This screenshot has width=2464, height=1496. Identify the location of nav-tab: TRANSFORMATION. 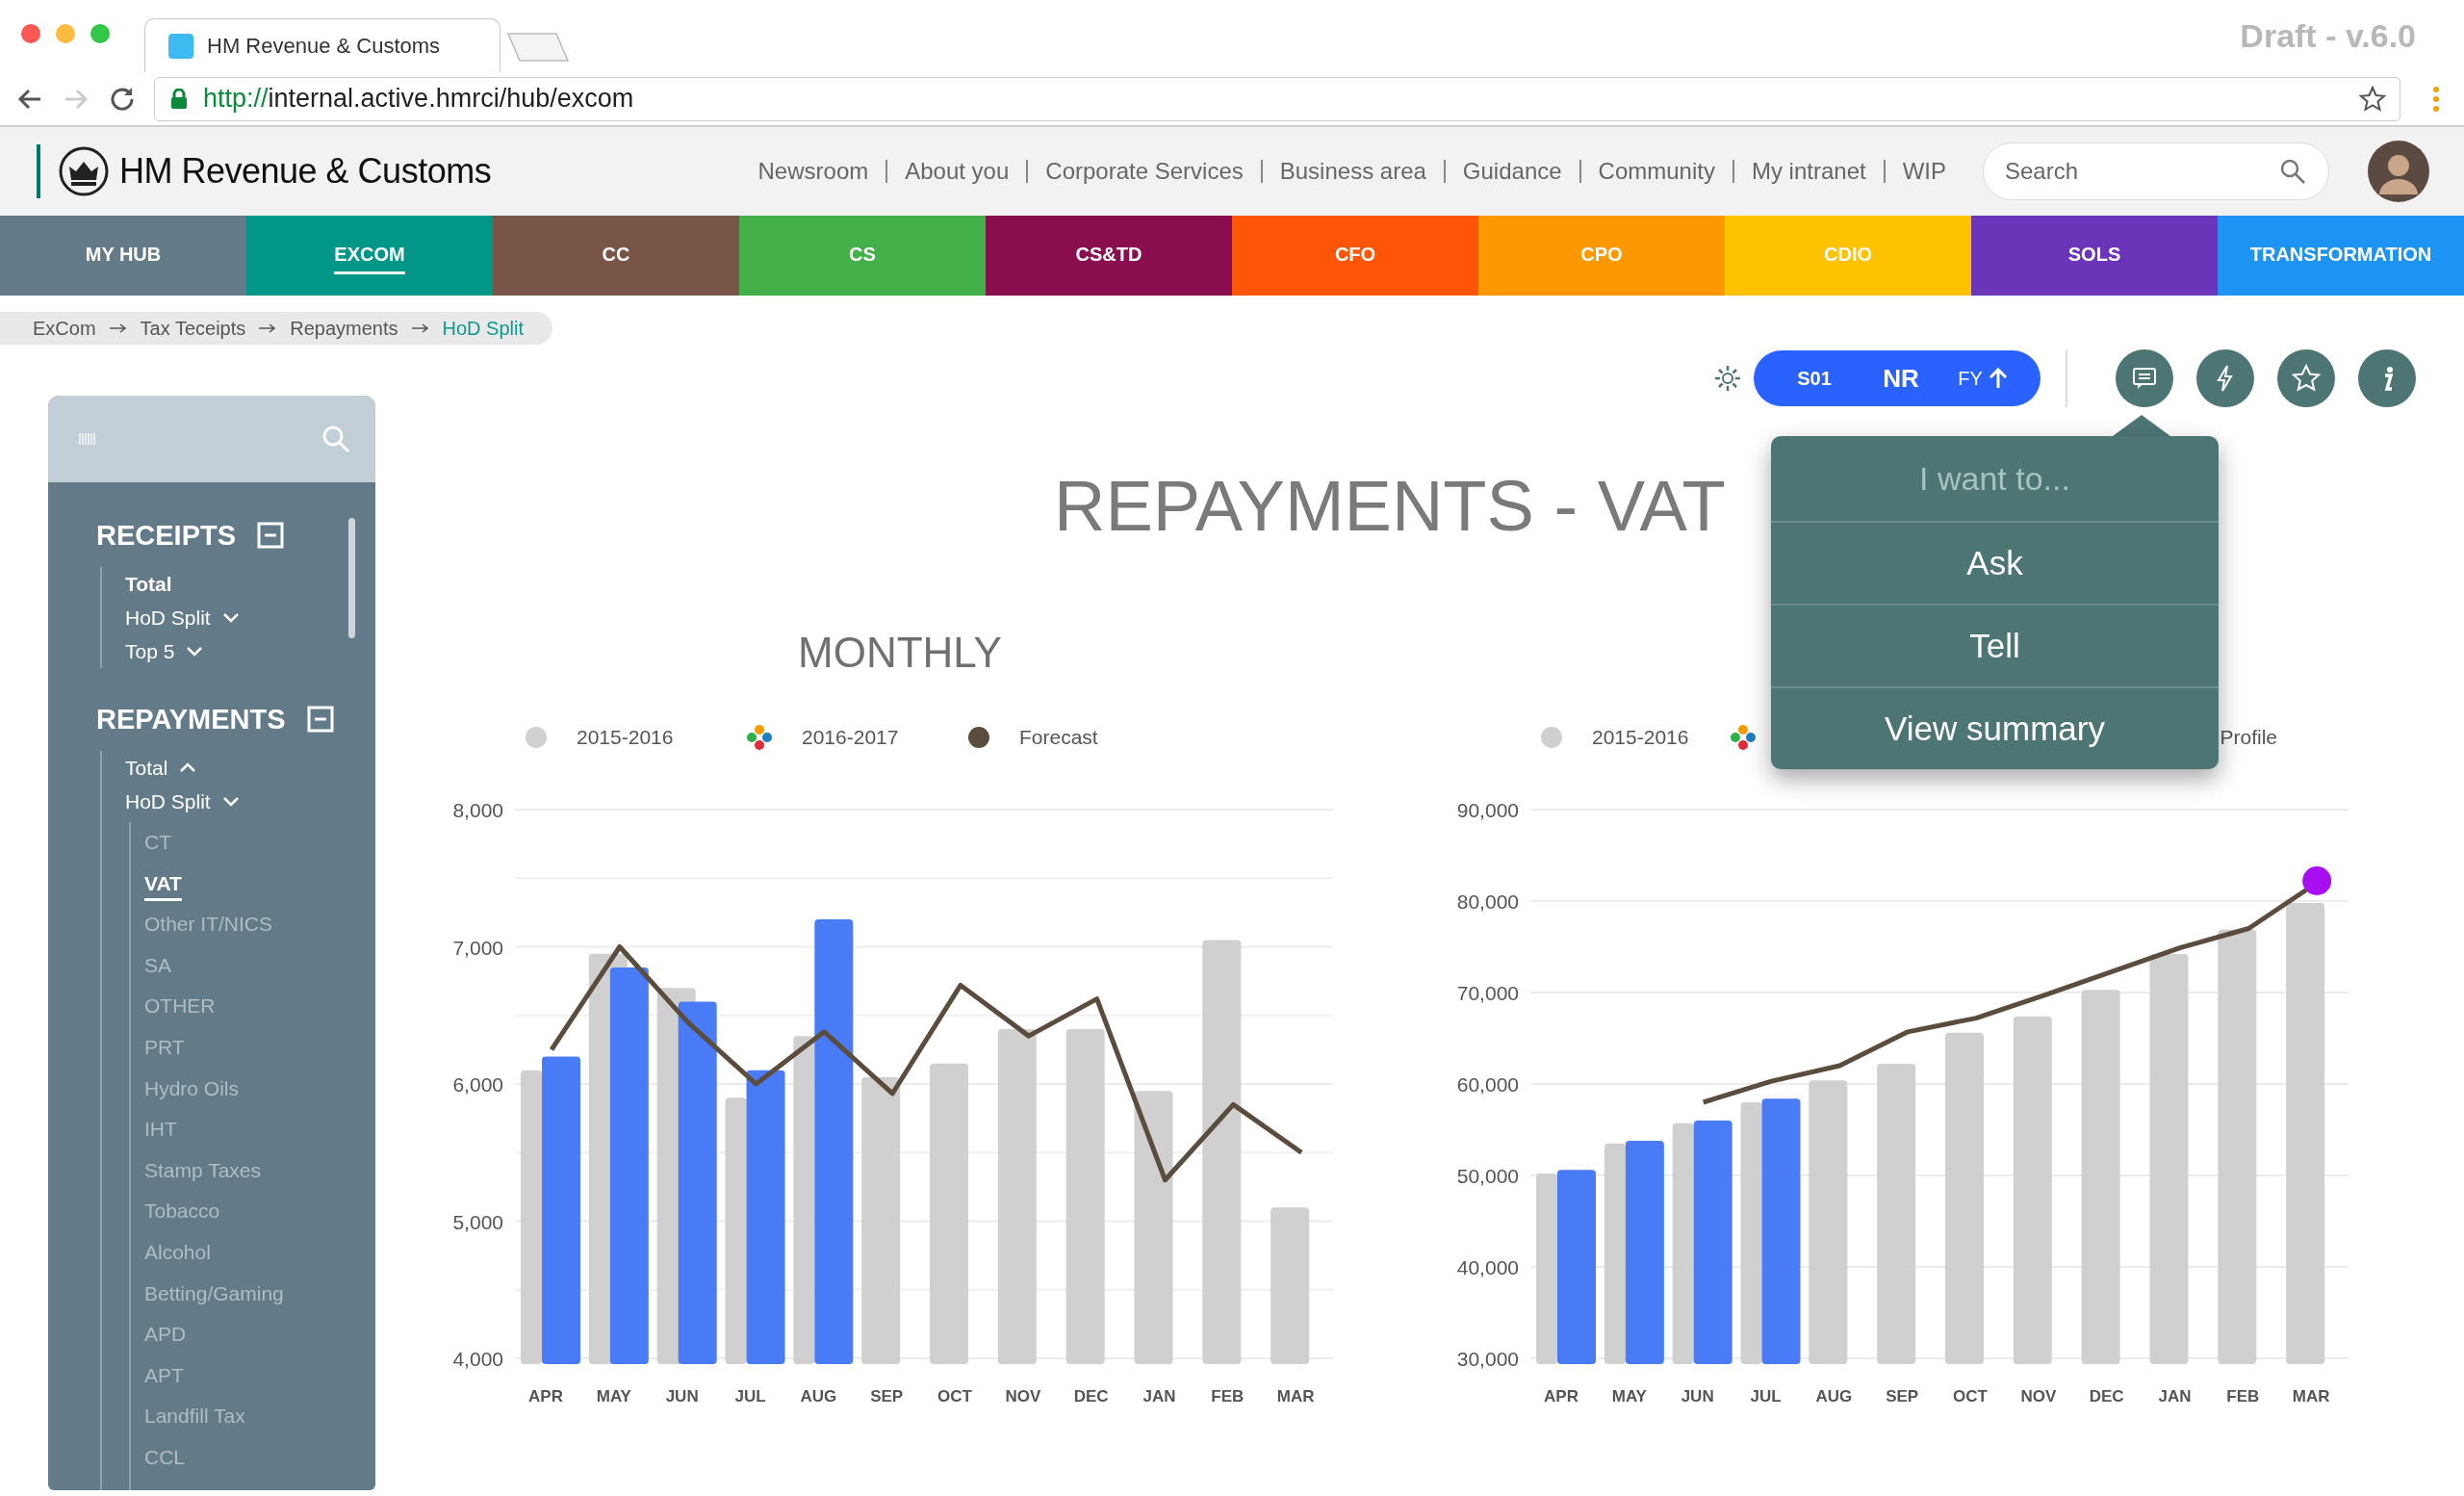
(2341, 256).